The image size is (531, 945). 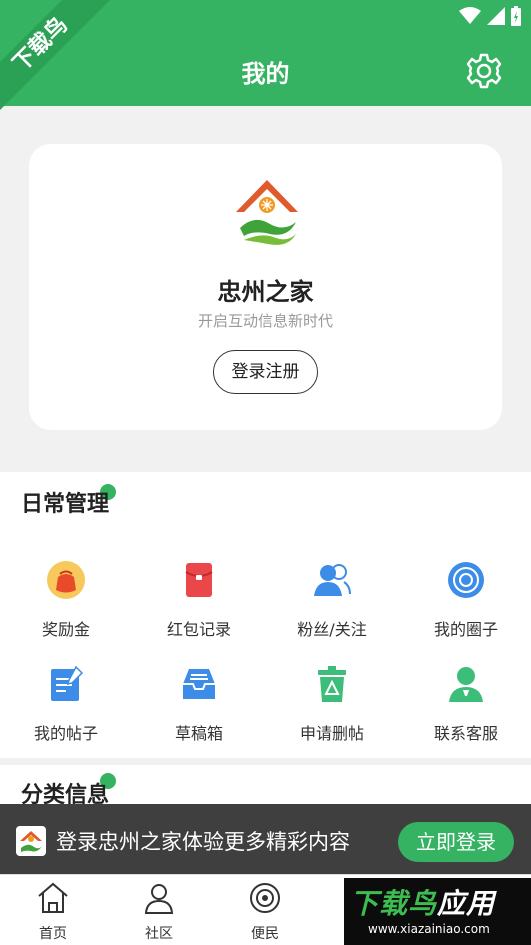 What do you see at coordinates (159, 934) in the screenshot?
I see `tab-label: 社区` at bounding box center [159, 934].